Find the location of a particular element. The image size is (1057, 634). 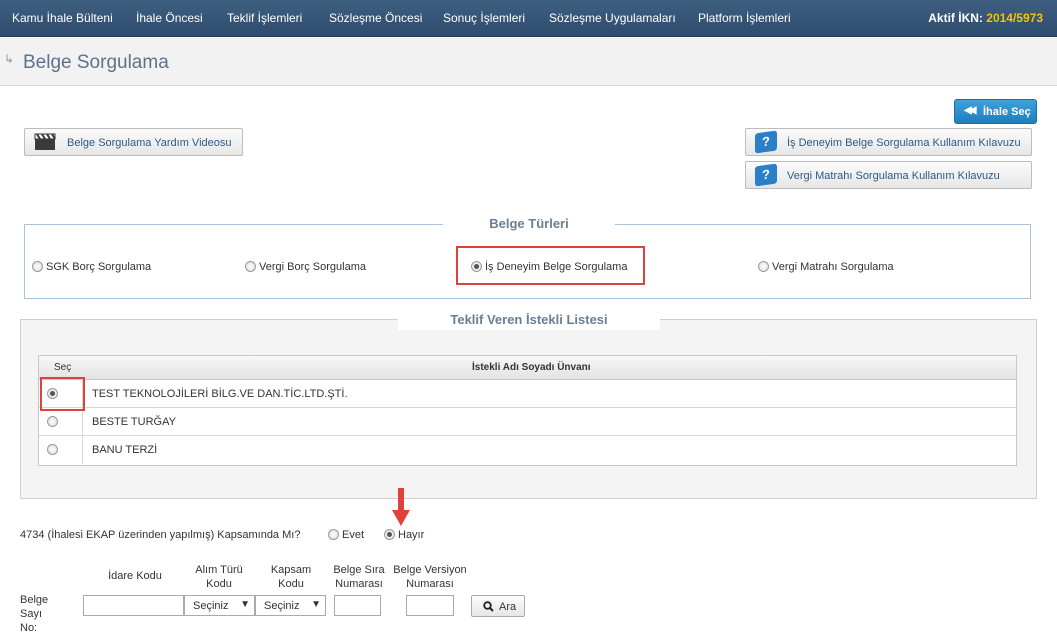

page-title: Belge Sorgulama is located at coordinates (96, 62).